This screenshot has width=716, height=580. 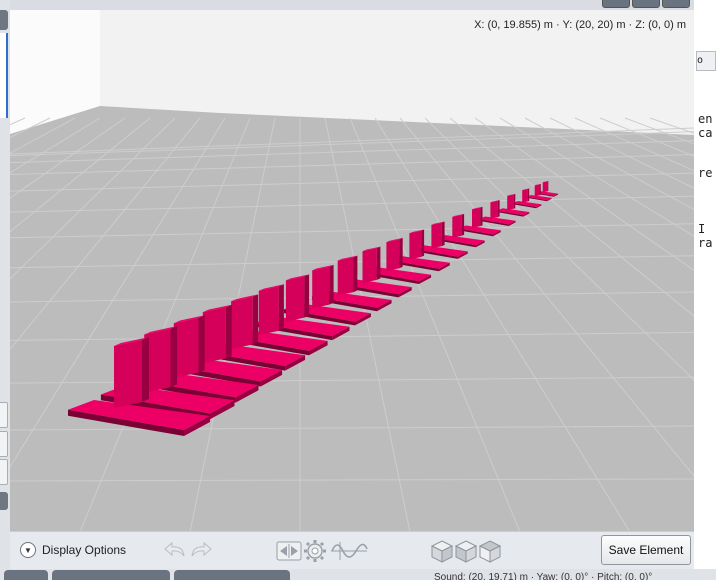 What do you see at coordinates (5, 290) in the screenshot?
I see `left-panel-edge` at bounding box center [5, 290].